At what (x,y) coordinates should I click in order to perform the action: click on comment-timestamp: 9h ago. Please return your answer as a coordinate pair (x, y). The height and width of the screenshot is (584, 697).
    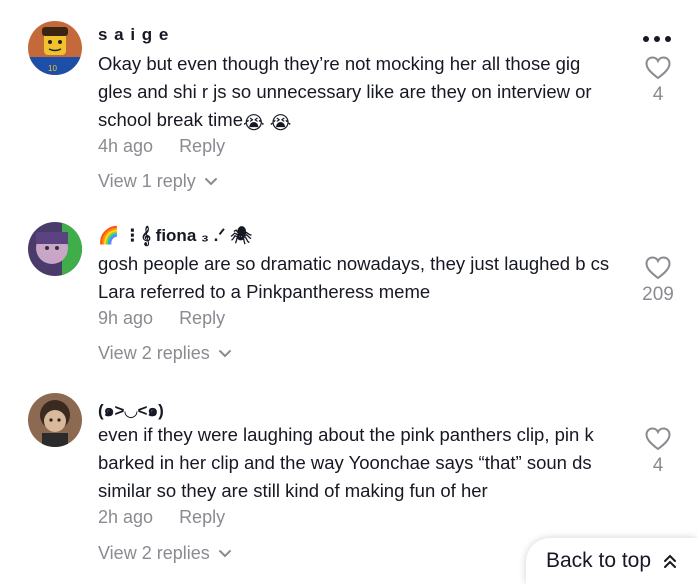
    Looking at the image, I should click on (126, 318).